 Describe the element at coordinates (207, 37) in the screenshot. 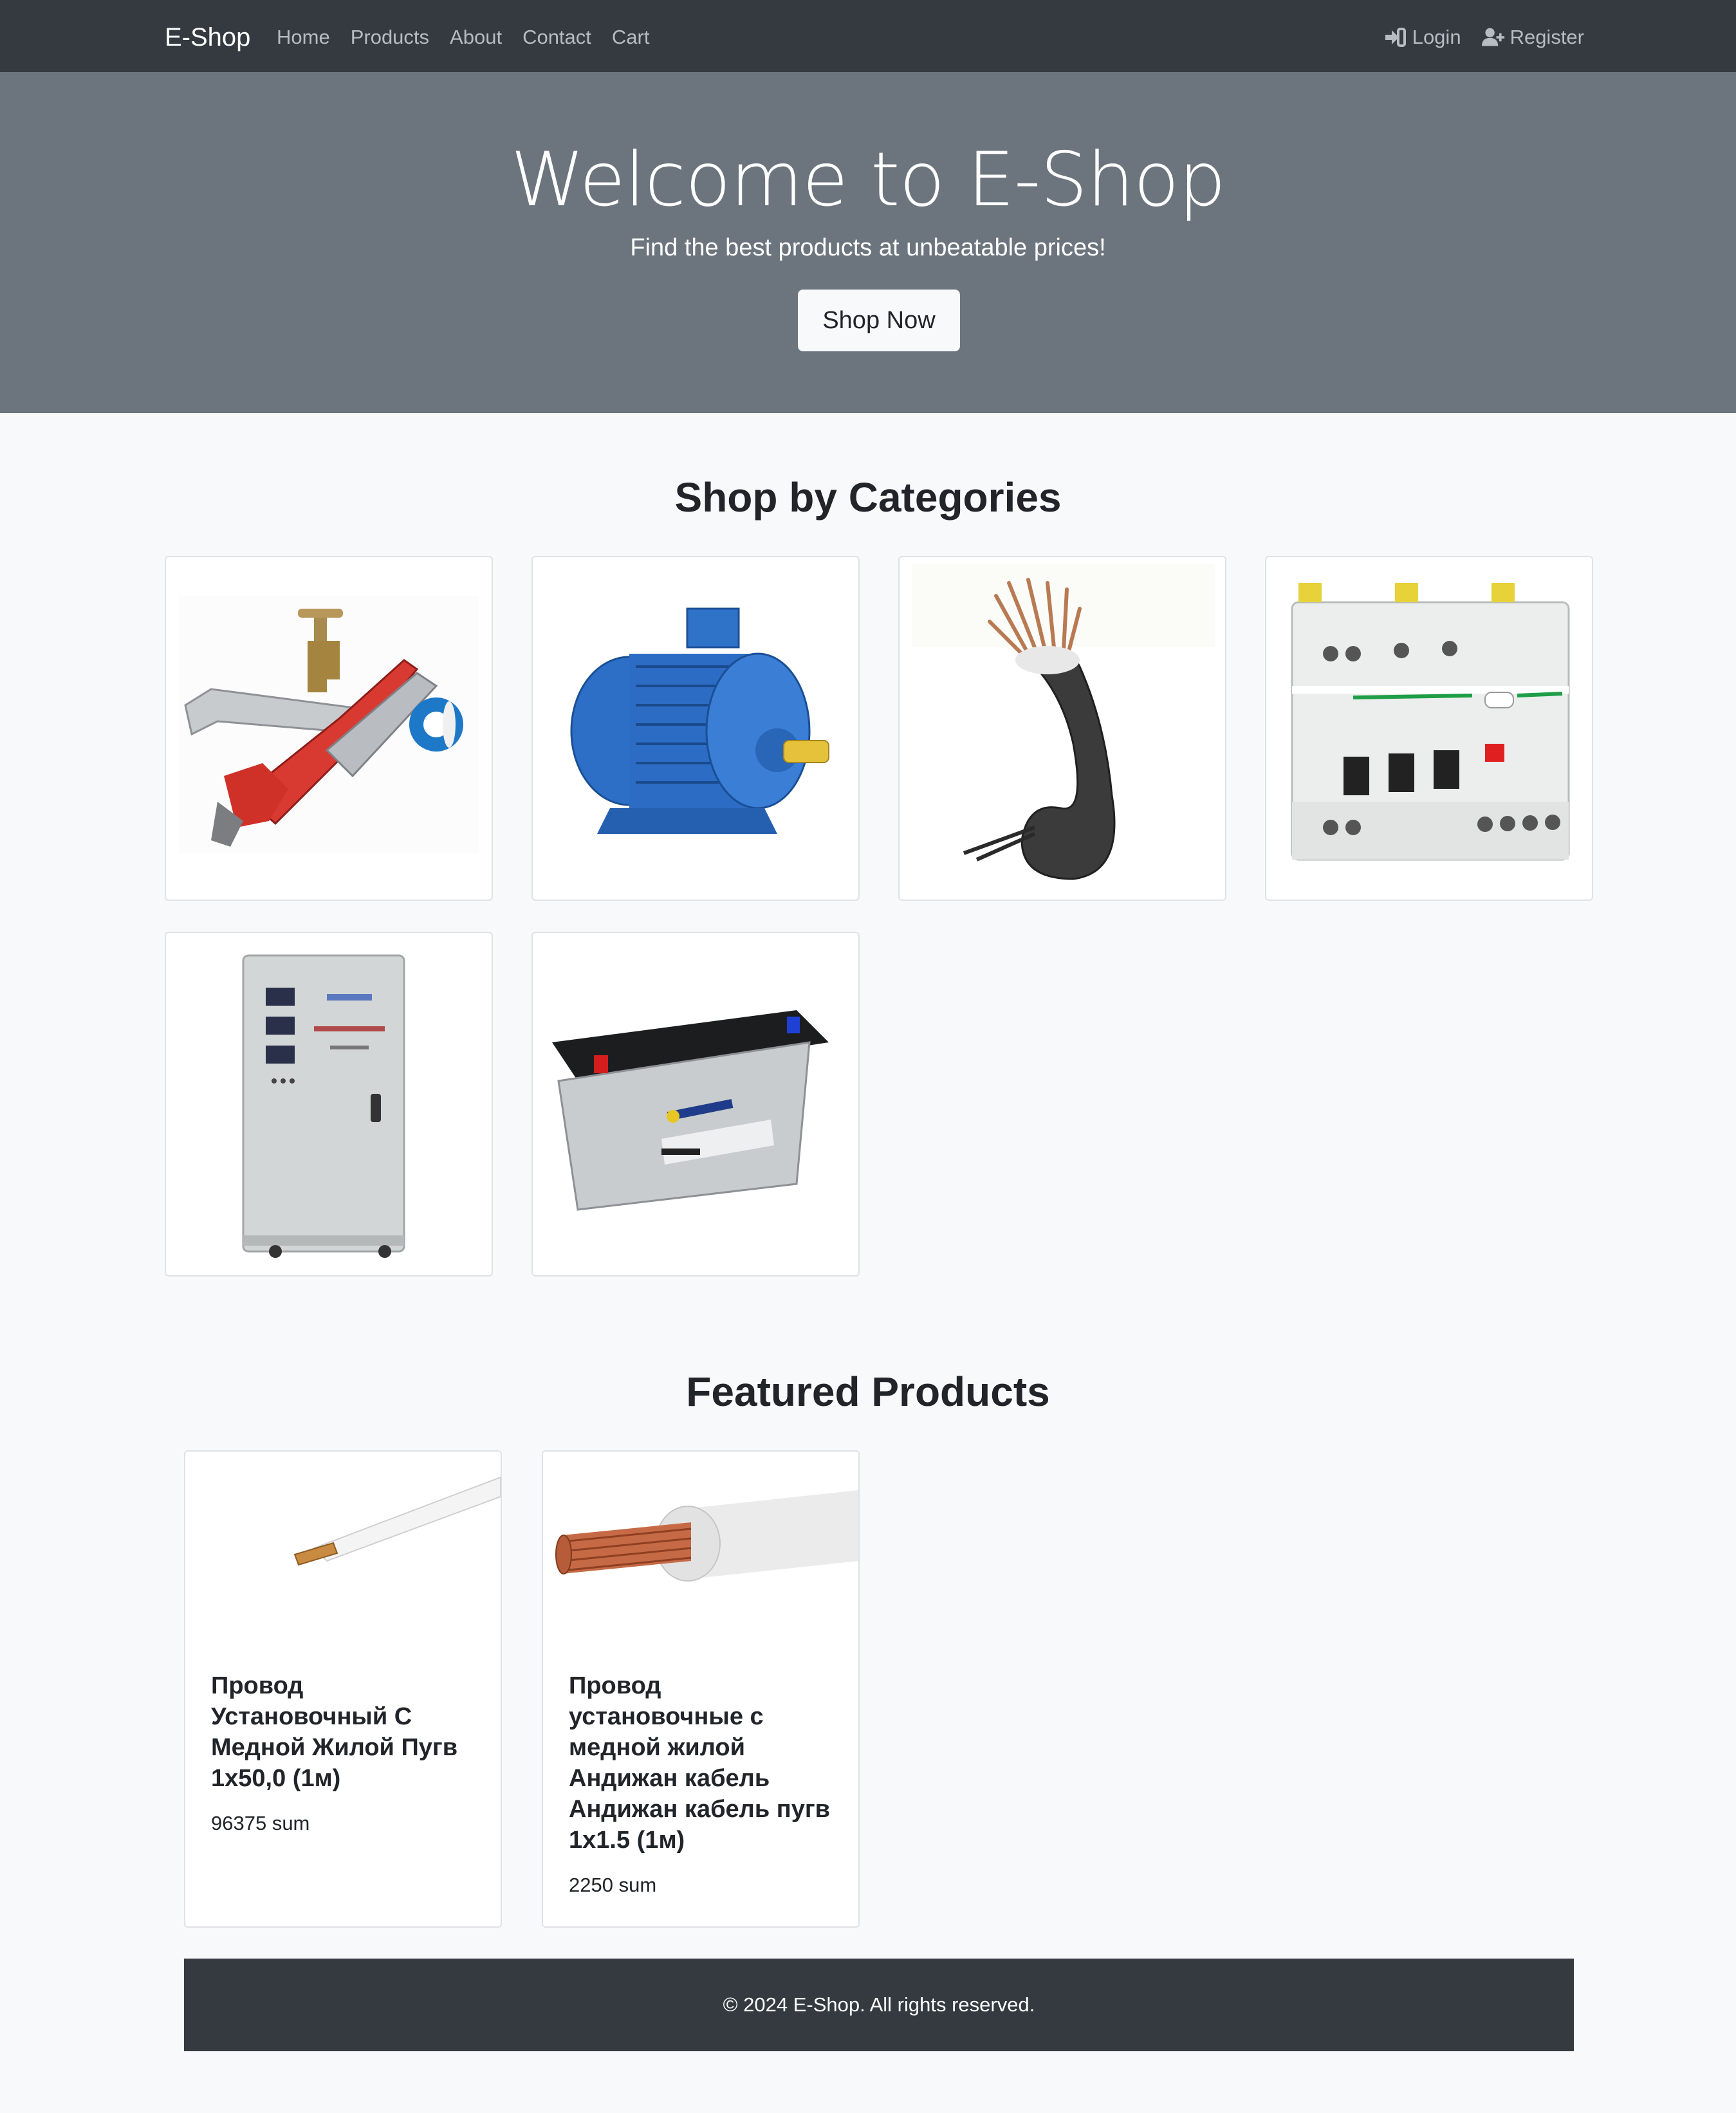

I see `brand-link: E-Shop` at that location.